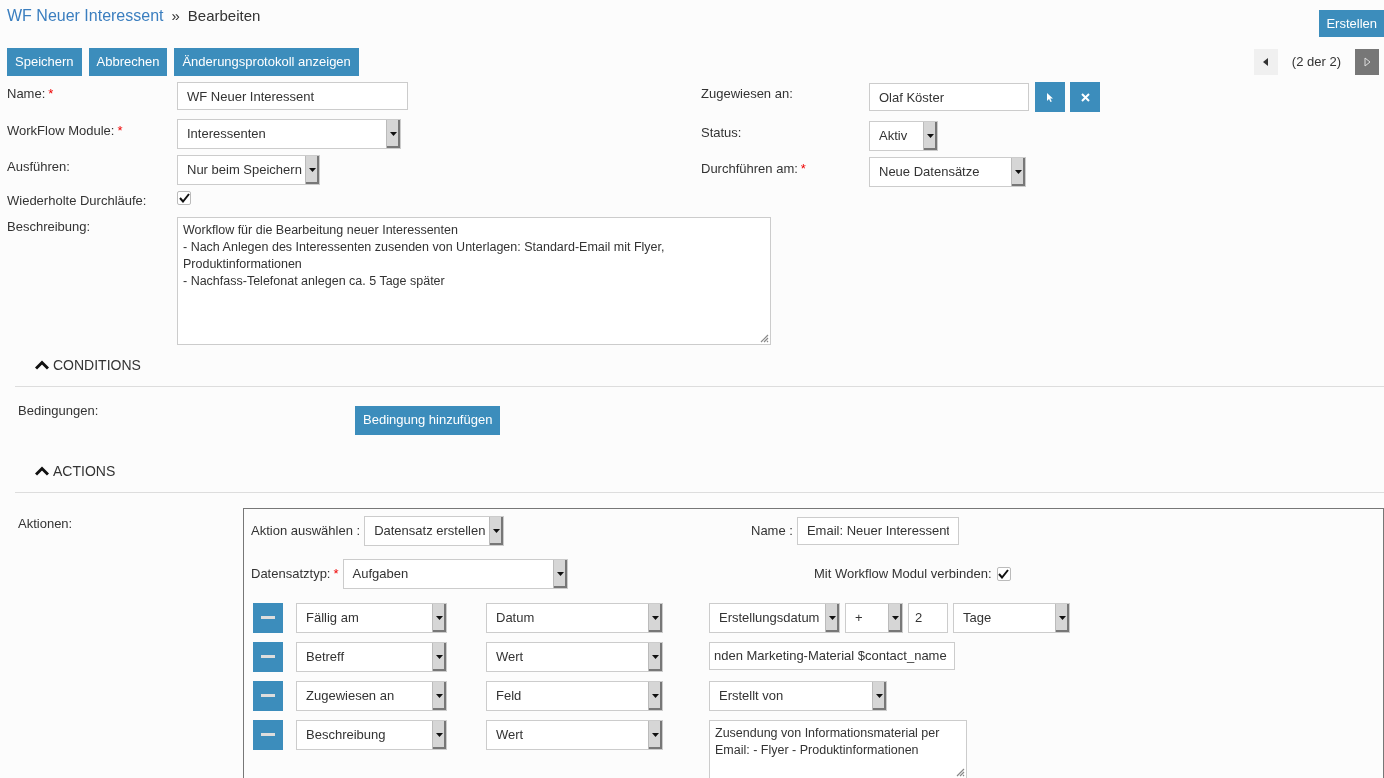  What do you see at coordinates (747, 94) in the screenshot?
I see `field-label: Zugewiesen an:` at bounding box center [747, 94].